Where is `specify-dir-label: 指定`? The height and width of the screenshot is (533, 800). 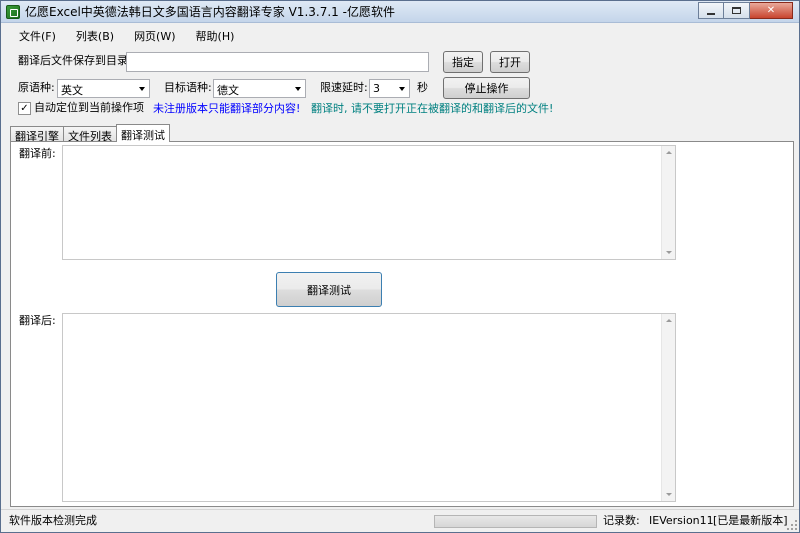
specify-dir-label: 指定 is located at coordinates (463, 62).